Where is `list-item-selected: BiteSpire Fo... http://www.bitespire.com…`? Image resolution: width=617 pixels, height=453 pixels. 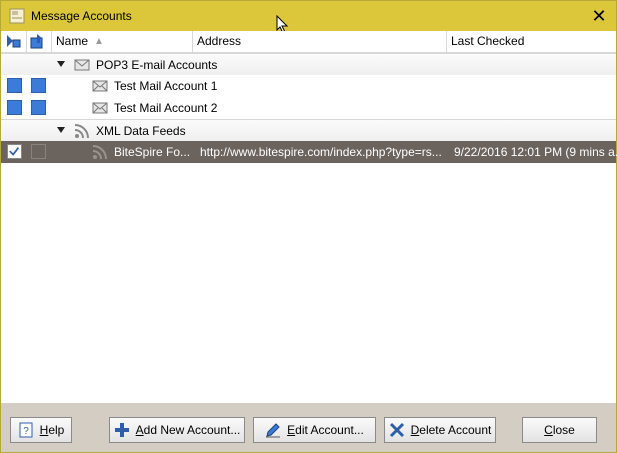 list-item-selected: BiteSpire Fo... http://www.bitespire.com… is located at coordinates (309, 152).